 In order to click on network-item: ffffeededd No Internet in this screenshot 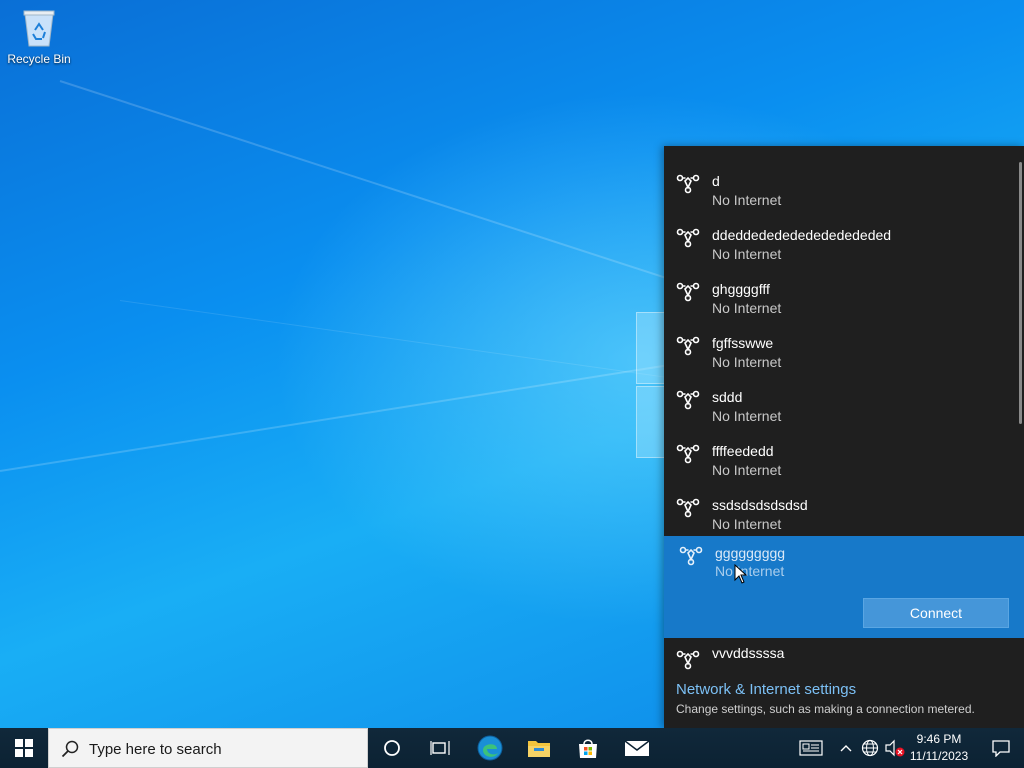, I will do `click(842, 451)`.